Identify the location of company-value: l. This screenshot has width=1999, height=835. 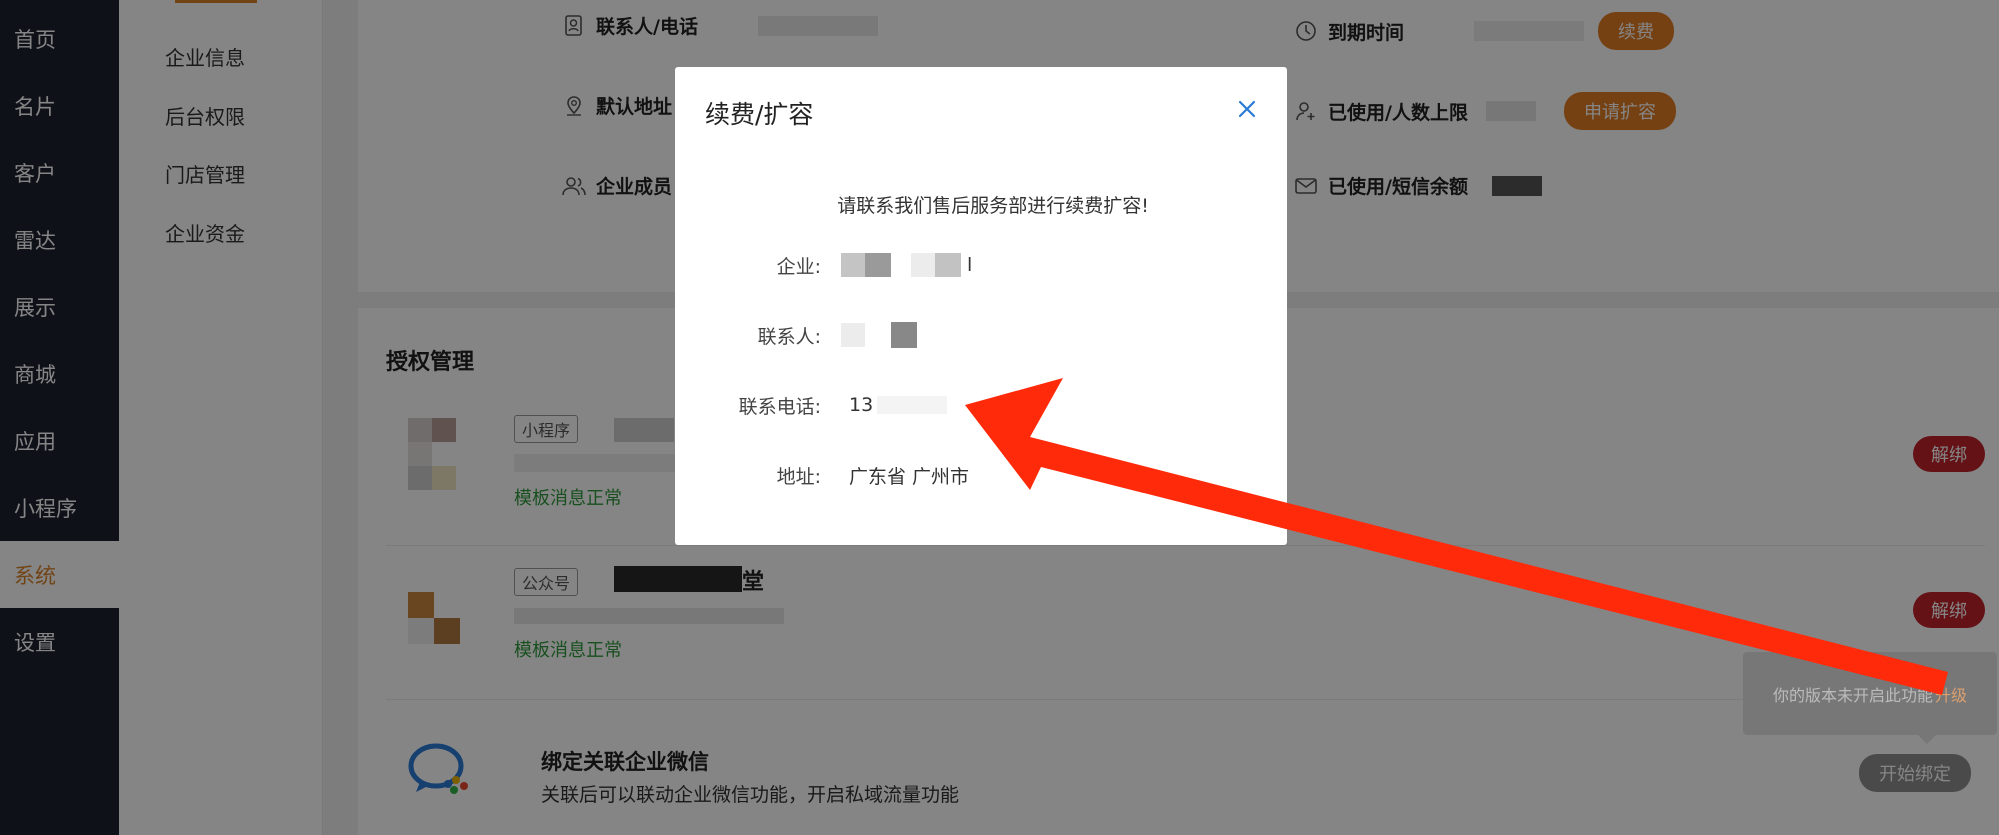
(906, 265).